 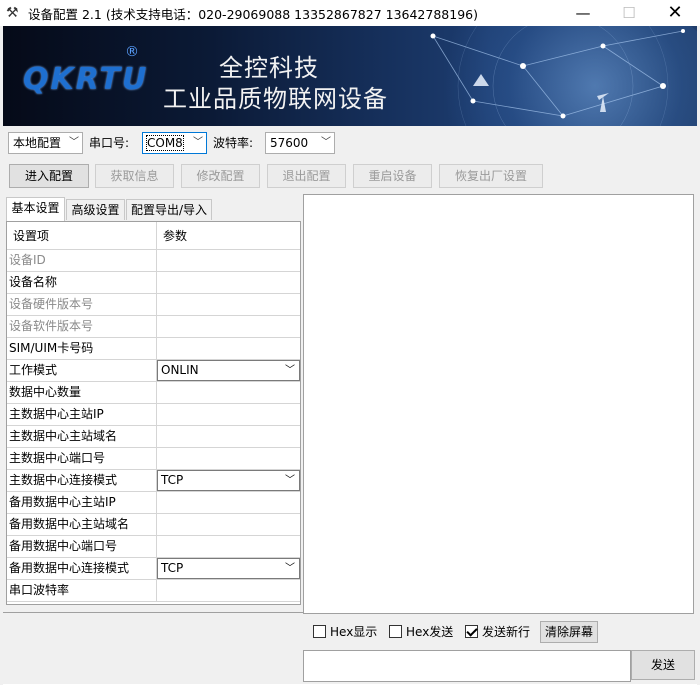 I want to click on checkmark-icon, so click(x=471, y=631).